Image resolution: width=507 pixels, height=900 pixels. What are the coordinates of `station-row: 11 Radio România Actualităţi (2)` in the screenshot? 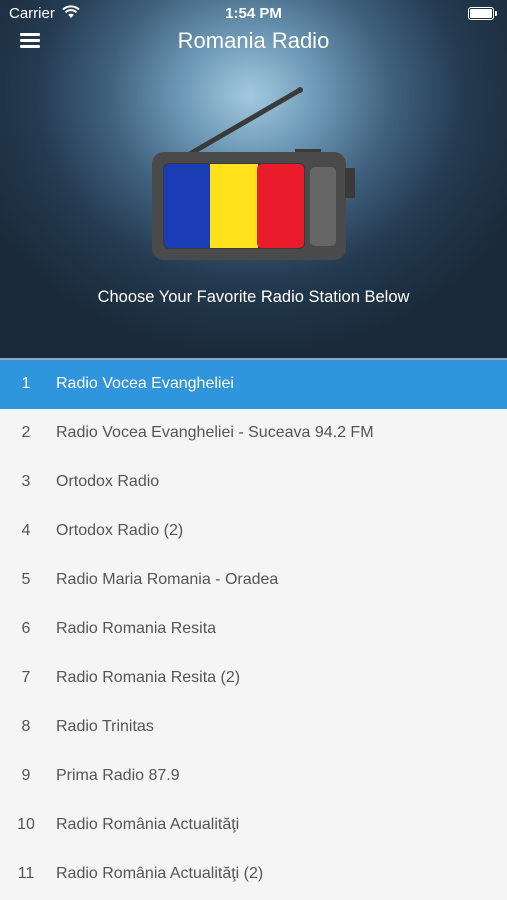 It's located at (253, 874).